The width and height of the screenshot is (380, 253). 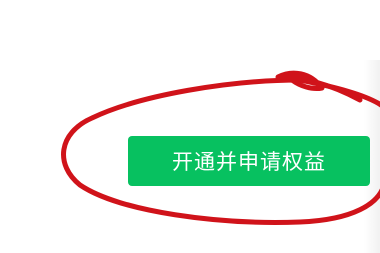 I want to click on open-and-apply-button: 开通并申请权益, so click(x=249, y=161).